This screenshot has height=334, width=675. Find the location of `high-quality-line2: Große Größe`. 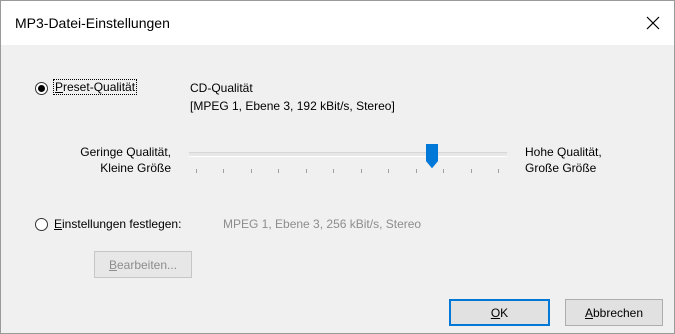

high-quality-line2: Große Größe is located at coordinates (561, 168).